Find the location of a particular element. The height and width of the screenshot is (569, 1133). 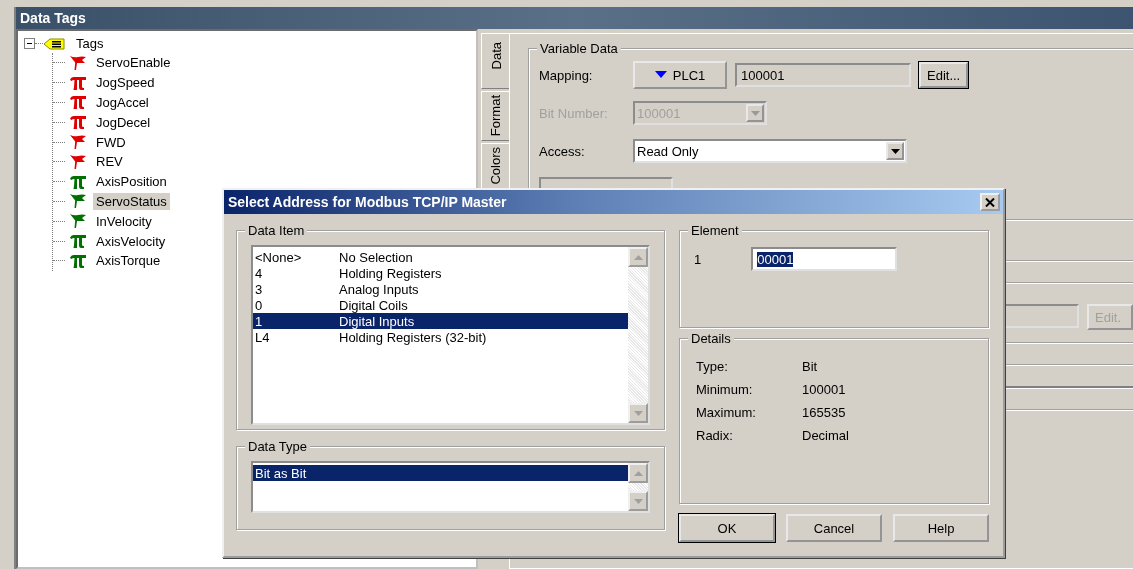

tree-item: FWD is located at coordinates (111, 142).